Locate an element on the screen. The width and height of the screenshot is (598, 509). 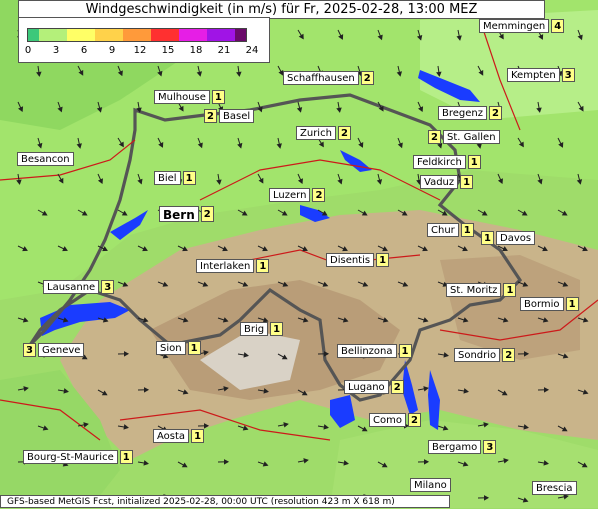
place-label-vaduz: Vaduz1 is located at coordinates (446, 182).